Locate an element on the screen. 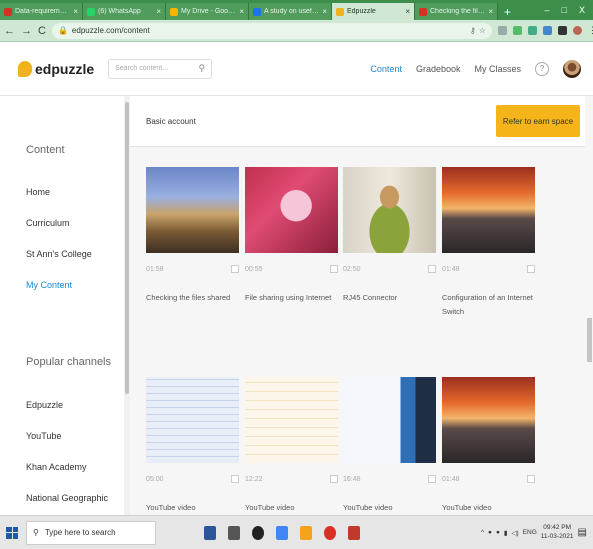 Image resolution: width=593 pixels, height=549 pixels. sidebar-item-home: Home is located at coordinates (38, 192).